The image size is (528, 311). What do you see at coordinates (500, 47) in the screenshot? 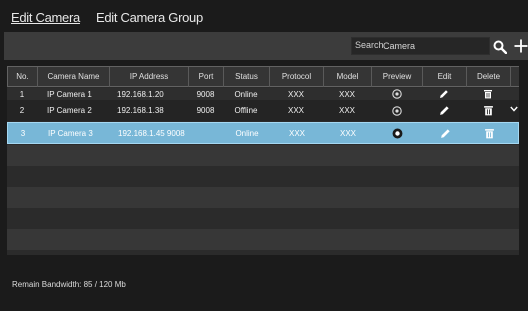
I see `search-icon` at bounding box center [500, 47].